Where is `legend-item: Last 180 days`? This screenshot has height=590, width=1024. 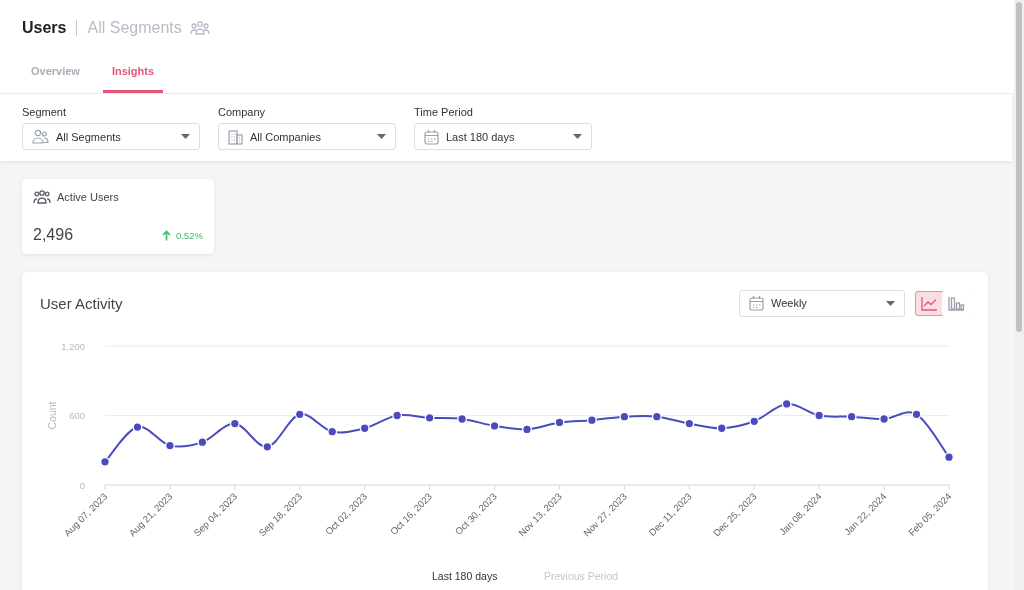 legend-item: Last 180 days is located at coordinates (465, 576).